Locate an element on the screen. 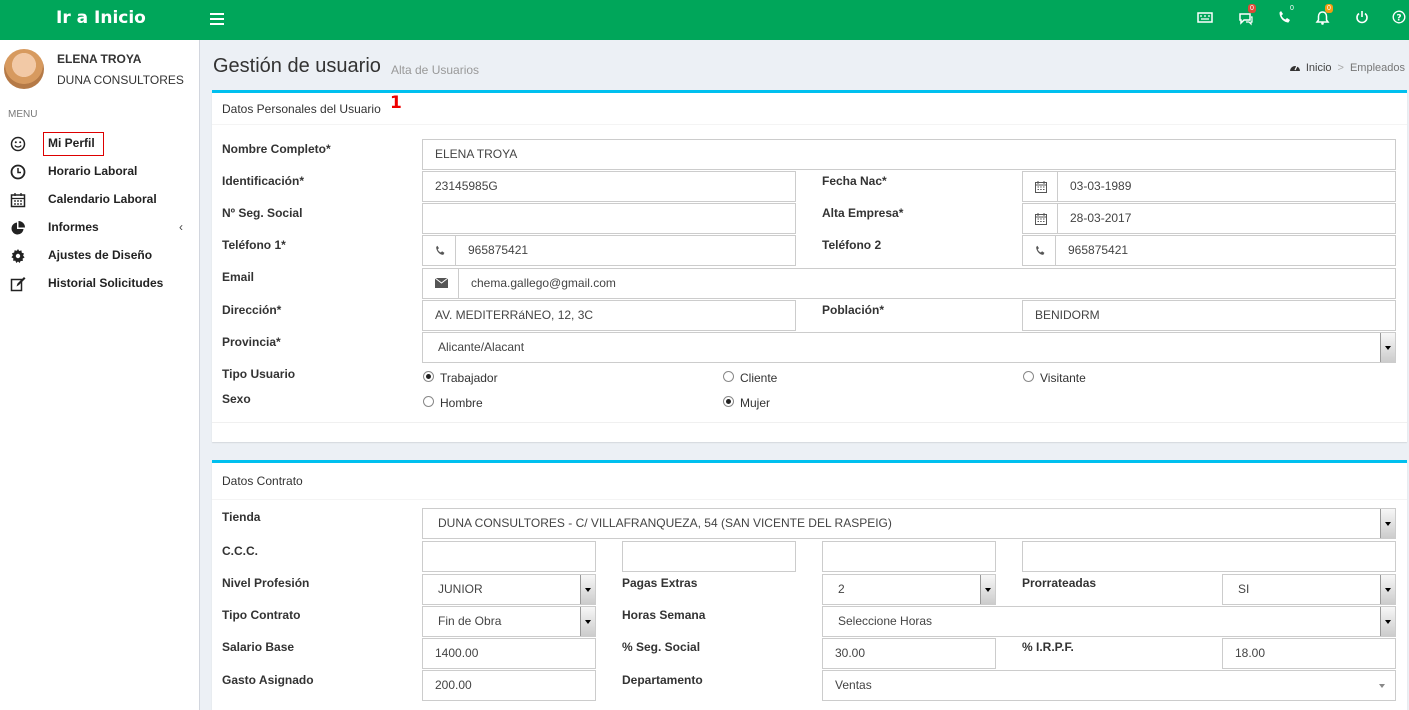 The image size is (1409, 710). label-identificacion: Identificación* is located at coordinates (263, 181).